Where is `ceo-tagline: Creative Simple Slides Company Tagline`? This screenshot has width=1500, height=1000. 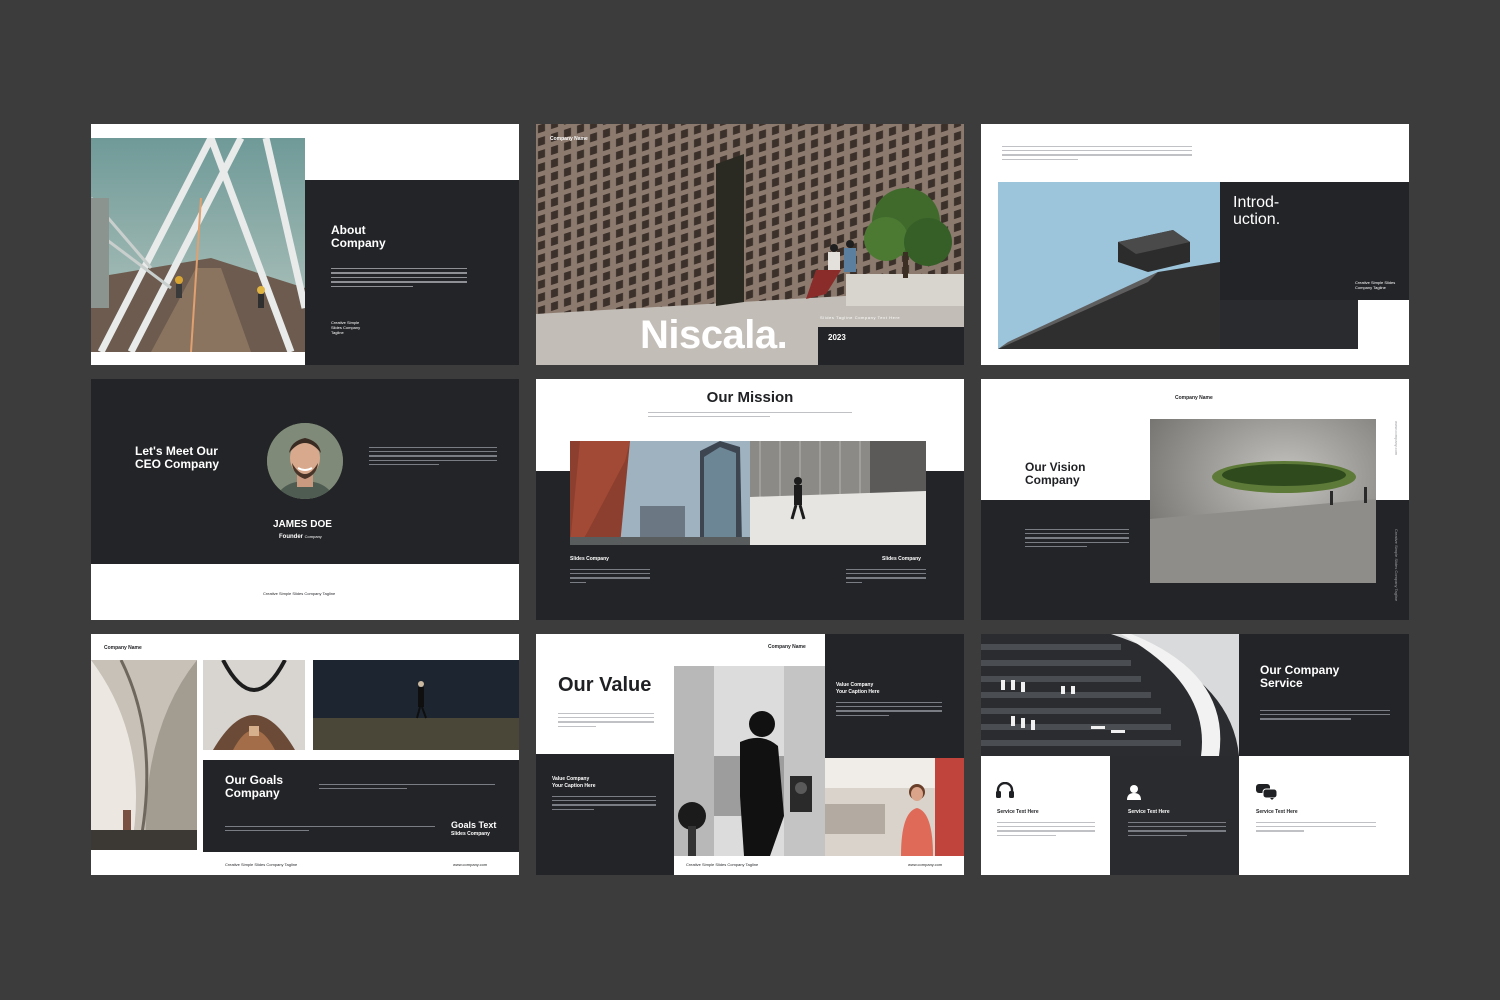 ceo-tagline: Creative Simple Slides Company Tagline is located at coordinates (299, 593).